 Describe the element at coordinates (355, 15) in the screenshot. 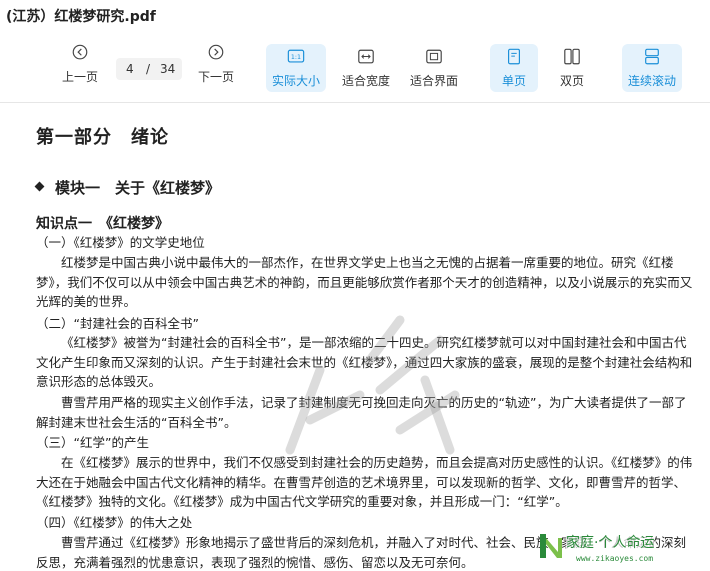

I see `title-bar: (江苏）红楼梦研究.pdf` at that location.